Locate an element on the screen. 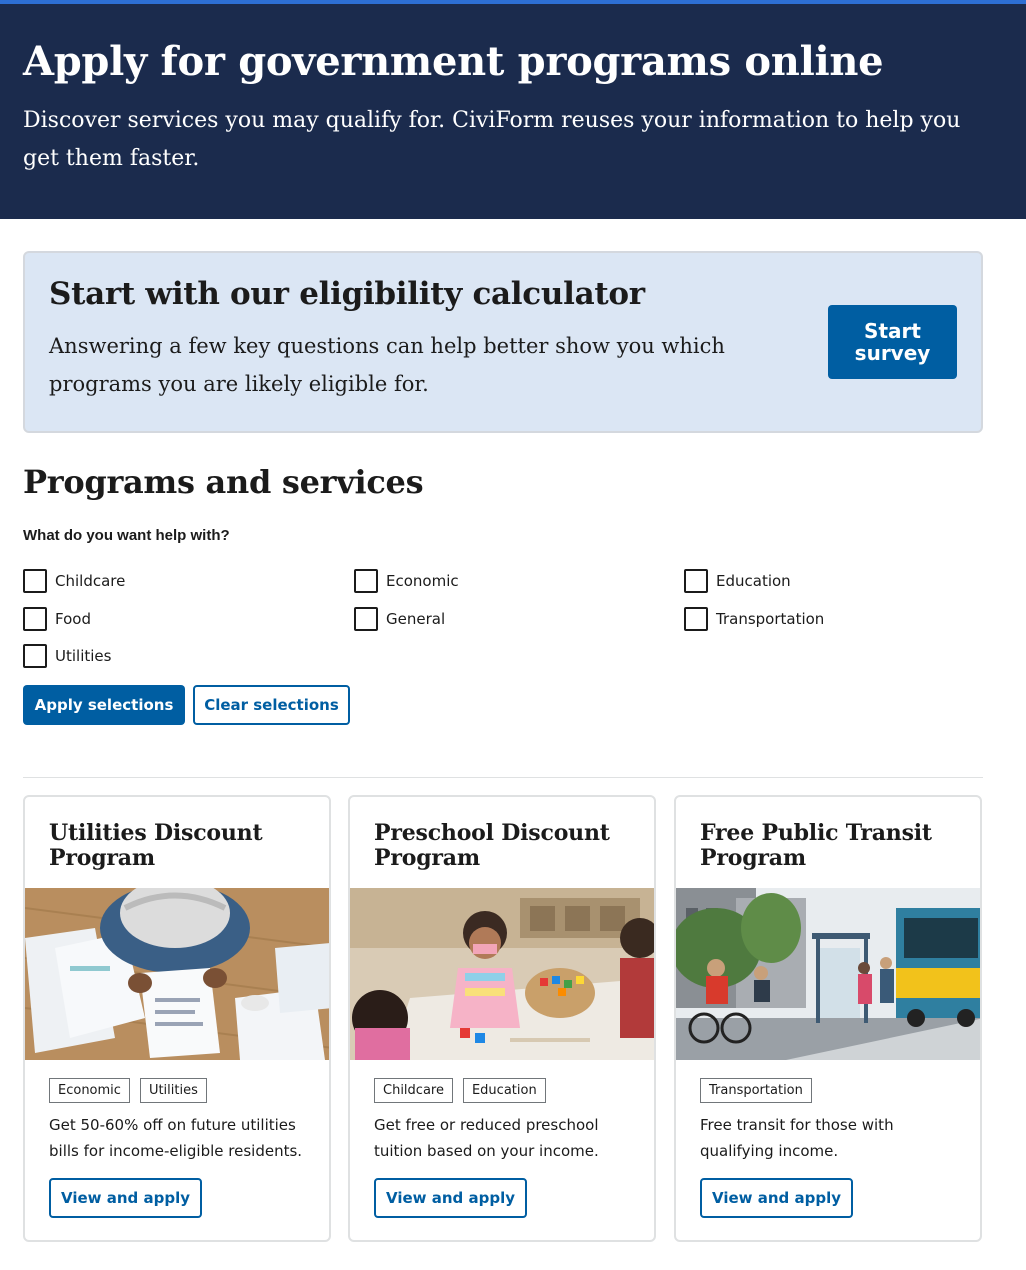  tag: Transportation is located at coordinates (756, 1090).